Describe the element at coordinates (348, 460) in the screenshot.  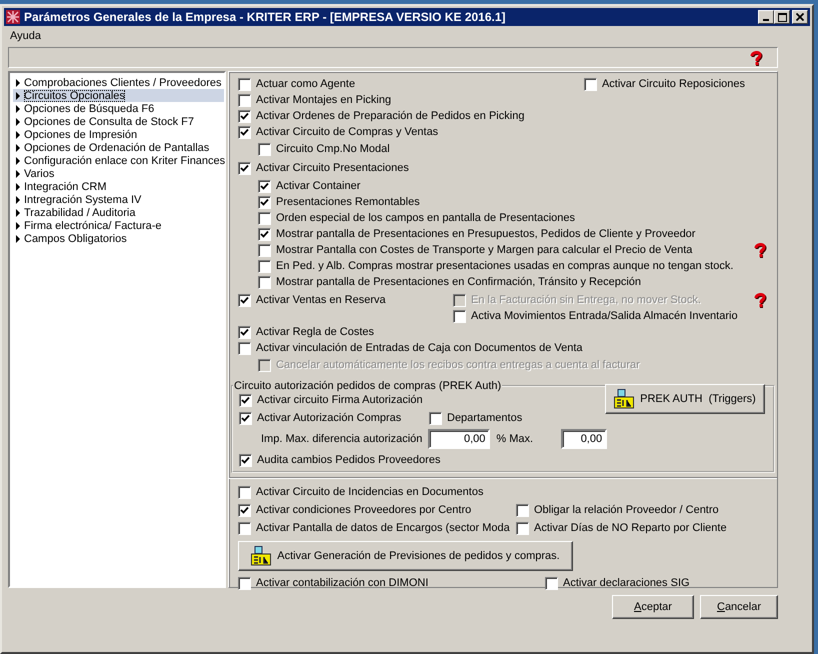
I see `checkbox-label: Audita cambios Pedidos Proveedores` at that location.